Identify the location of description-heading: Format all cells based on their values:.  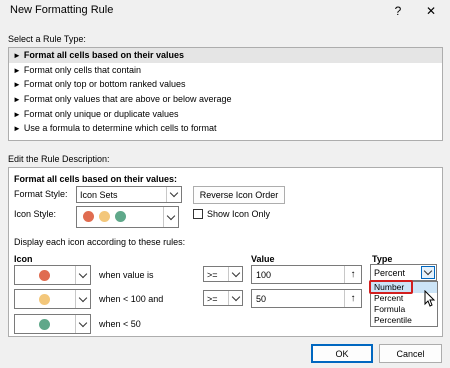
(96, 179).